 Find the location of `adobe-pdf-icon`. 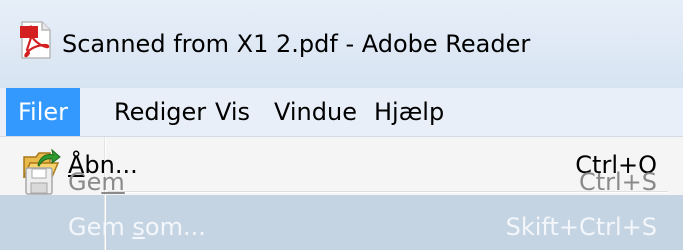

adobe-pdf-icon is located at coordinates (36, 40).